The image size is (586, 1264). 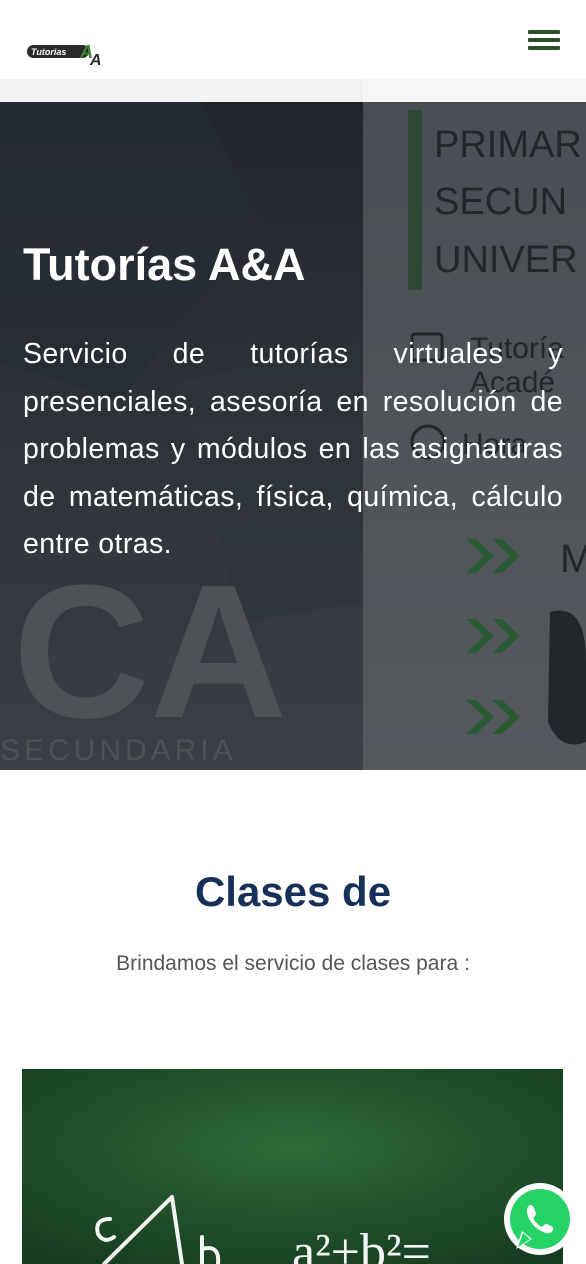 What do you see at coordinates (293, 891) in the screenshot?
I see `classes-section-title: Clases de` at bounding box center [293, 891].